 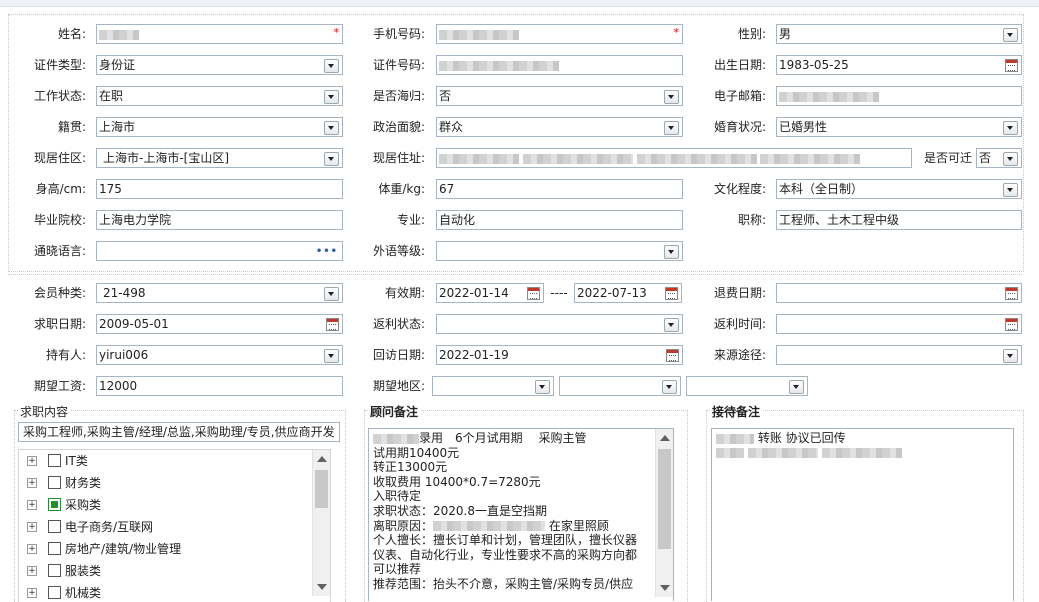 What do you see at coordinates (219, 355) in the screenshot?
I see `holder-select: yirui006` at bounding box center [219, 355].